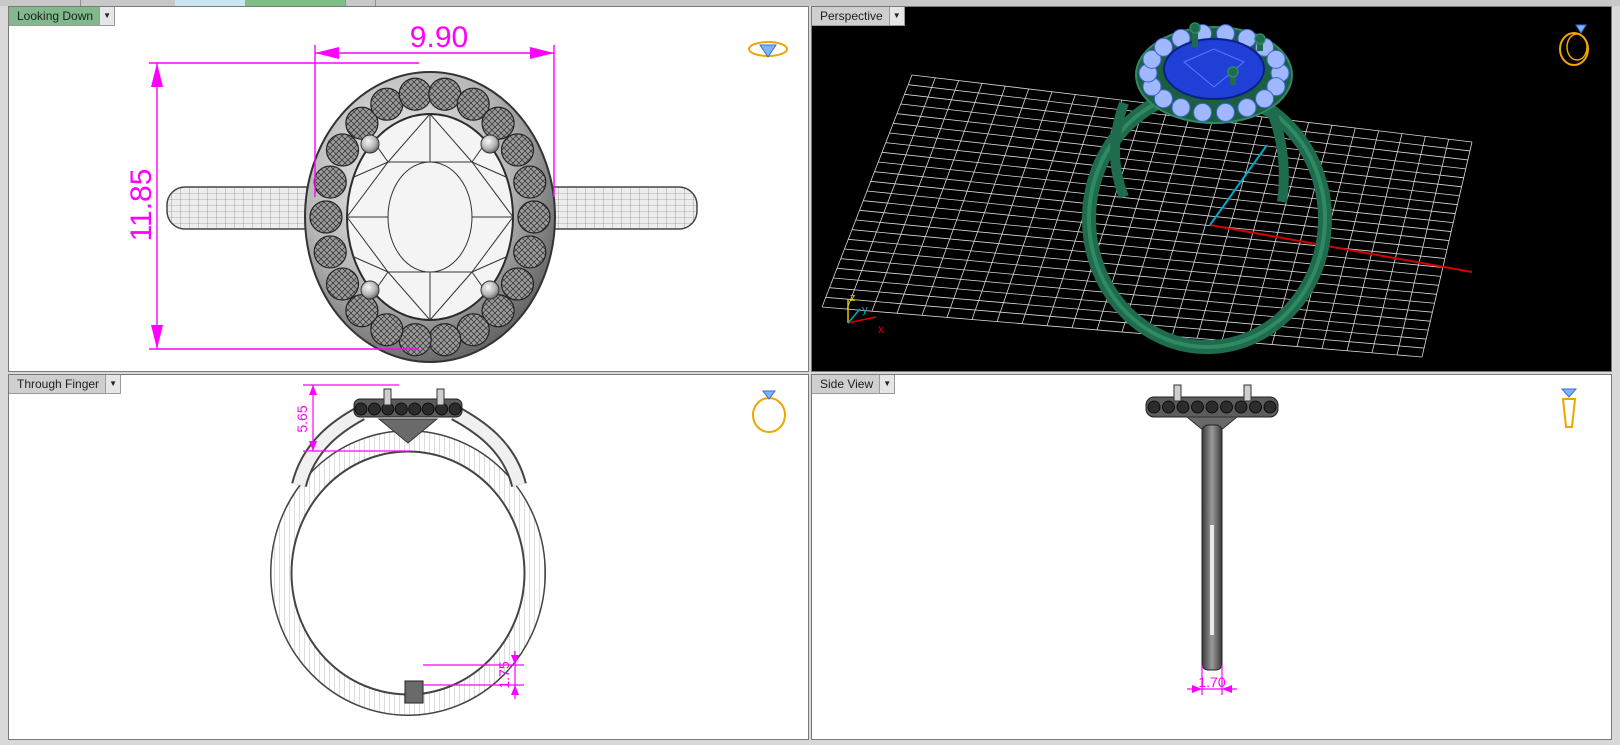  Describe the element at coordinates (865, 310) in the screenshot. I see `axis-y-label: y` at that location.